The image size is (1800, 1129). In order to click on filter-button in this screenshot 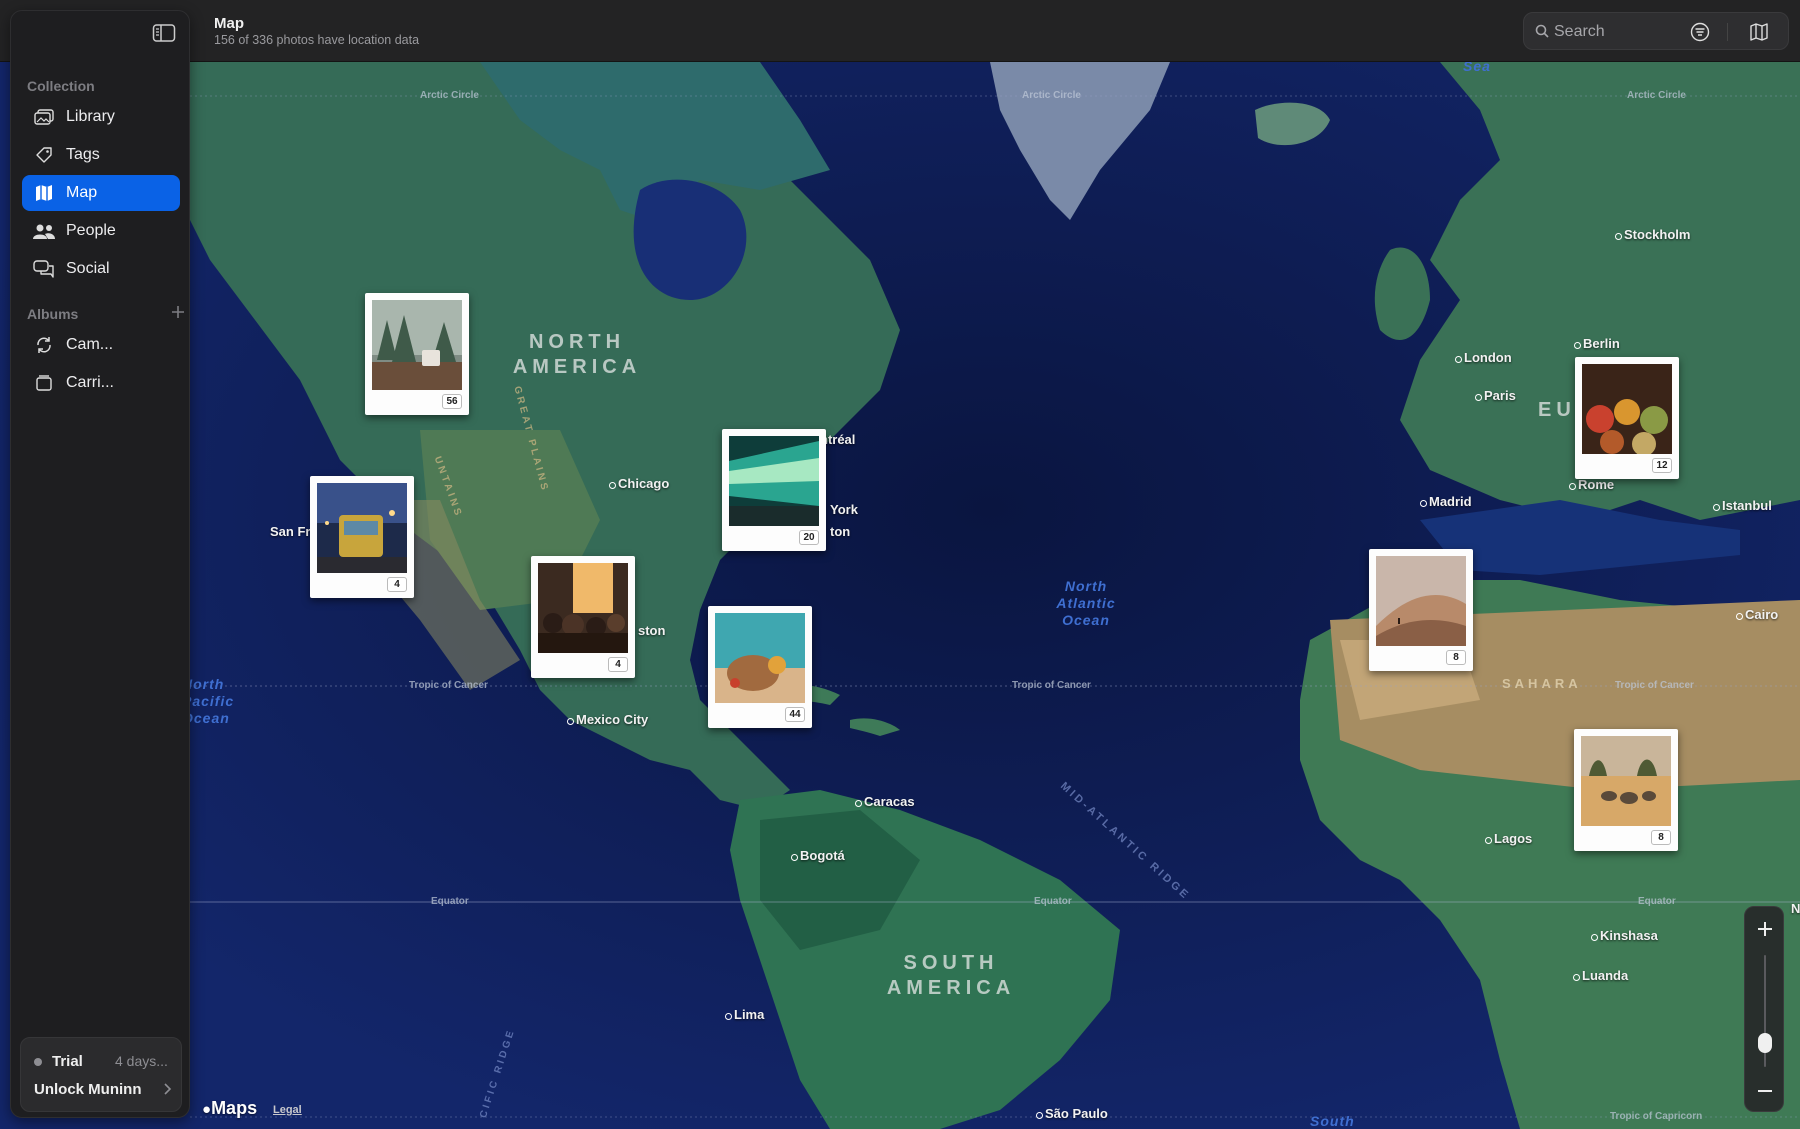, I will do `click(1700, 32)`.